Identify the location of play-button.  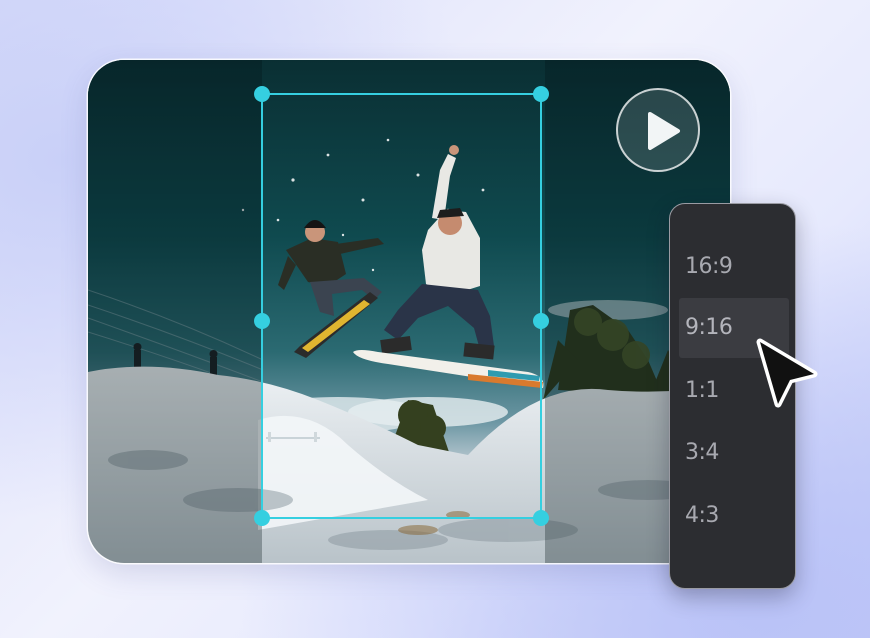
(658, 130).